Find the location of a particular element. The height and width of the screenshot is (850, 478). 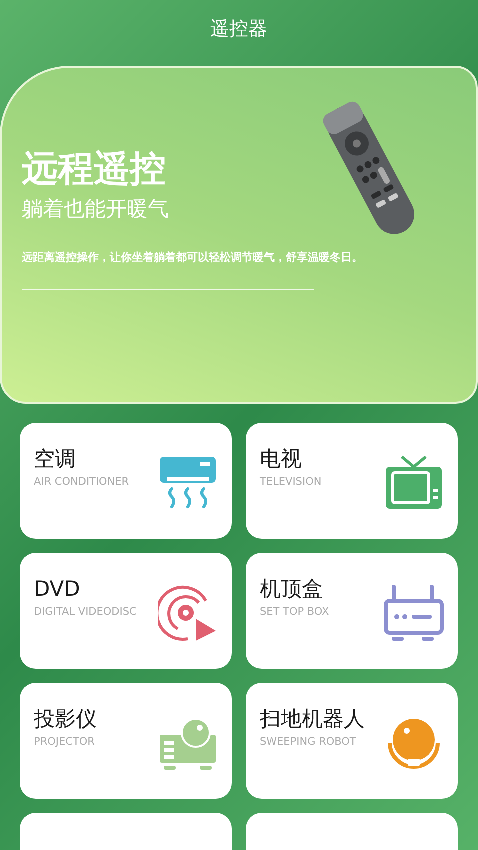

device-name: 电视 is located at coordinates (281, 459).